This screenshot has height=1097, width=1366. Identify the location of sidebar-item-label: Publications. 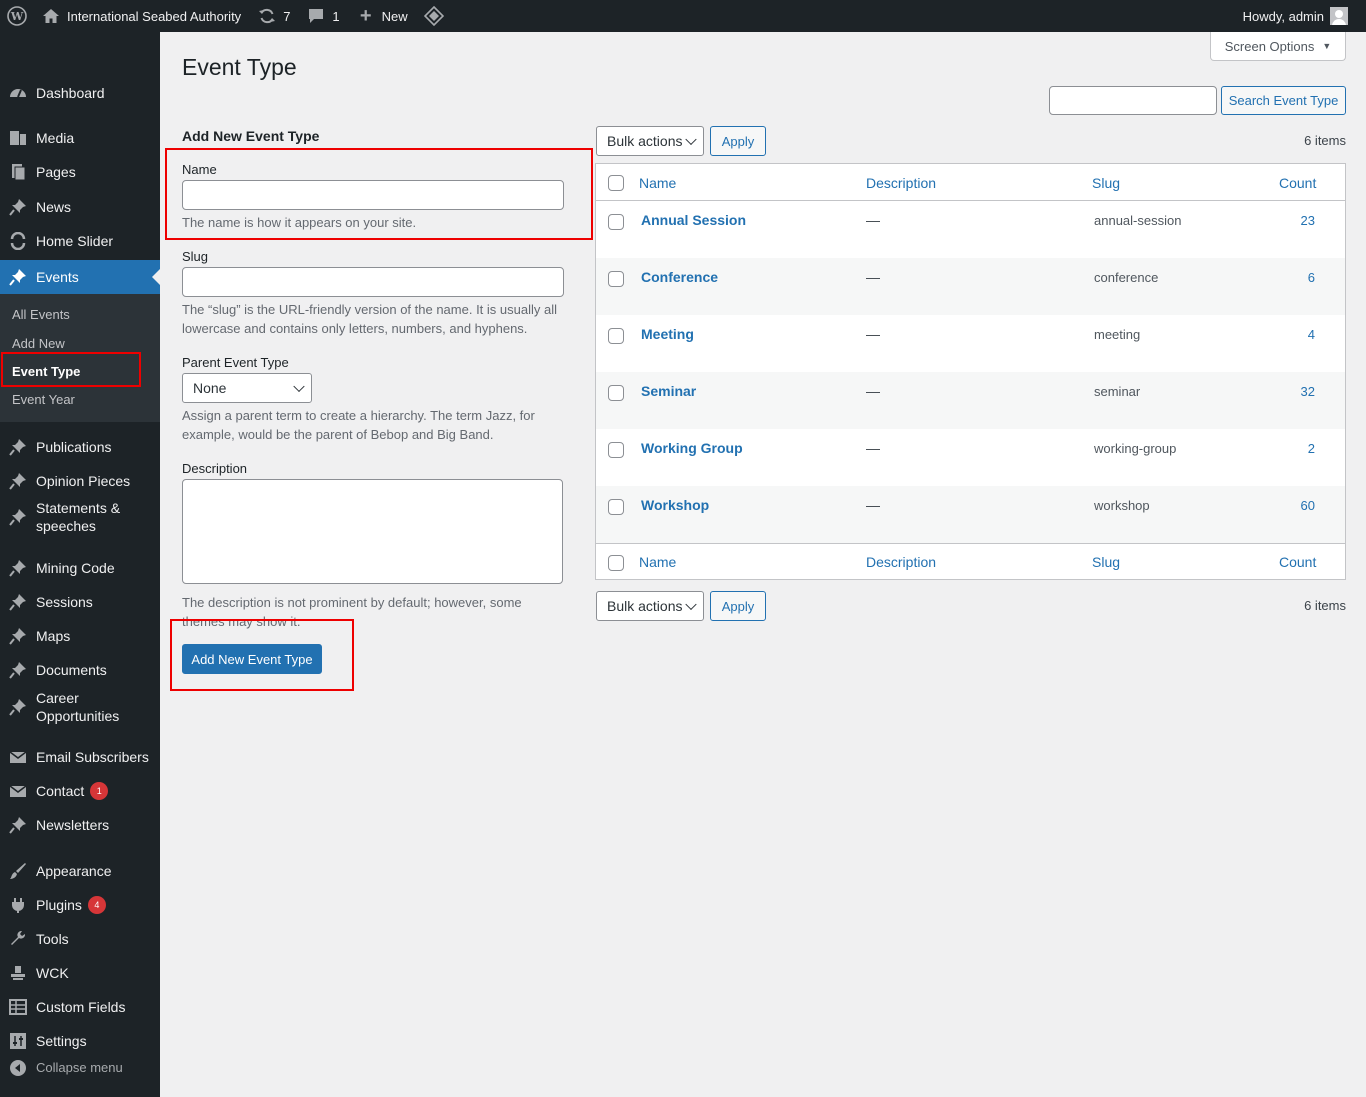
(74, 447).